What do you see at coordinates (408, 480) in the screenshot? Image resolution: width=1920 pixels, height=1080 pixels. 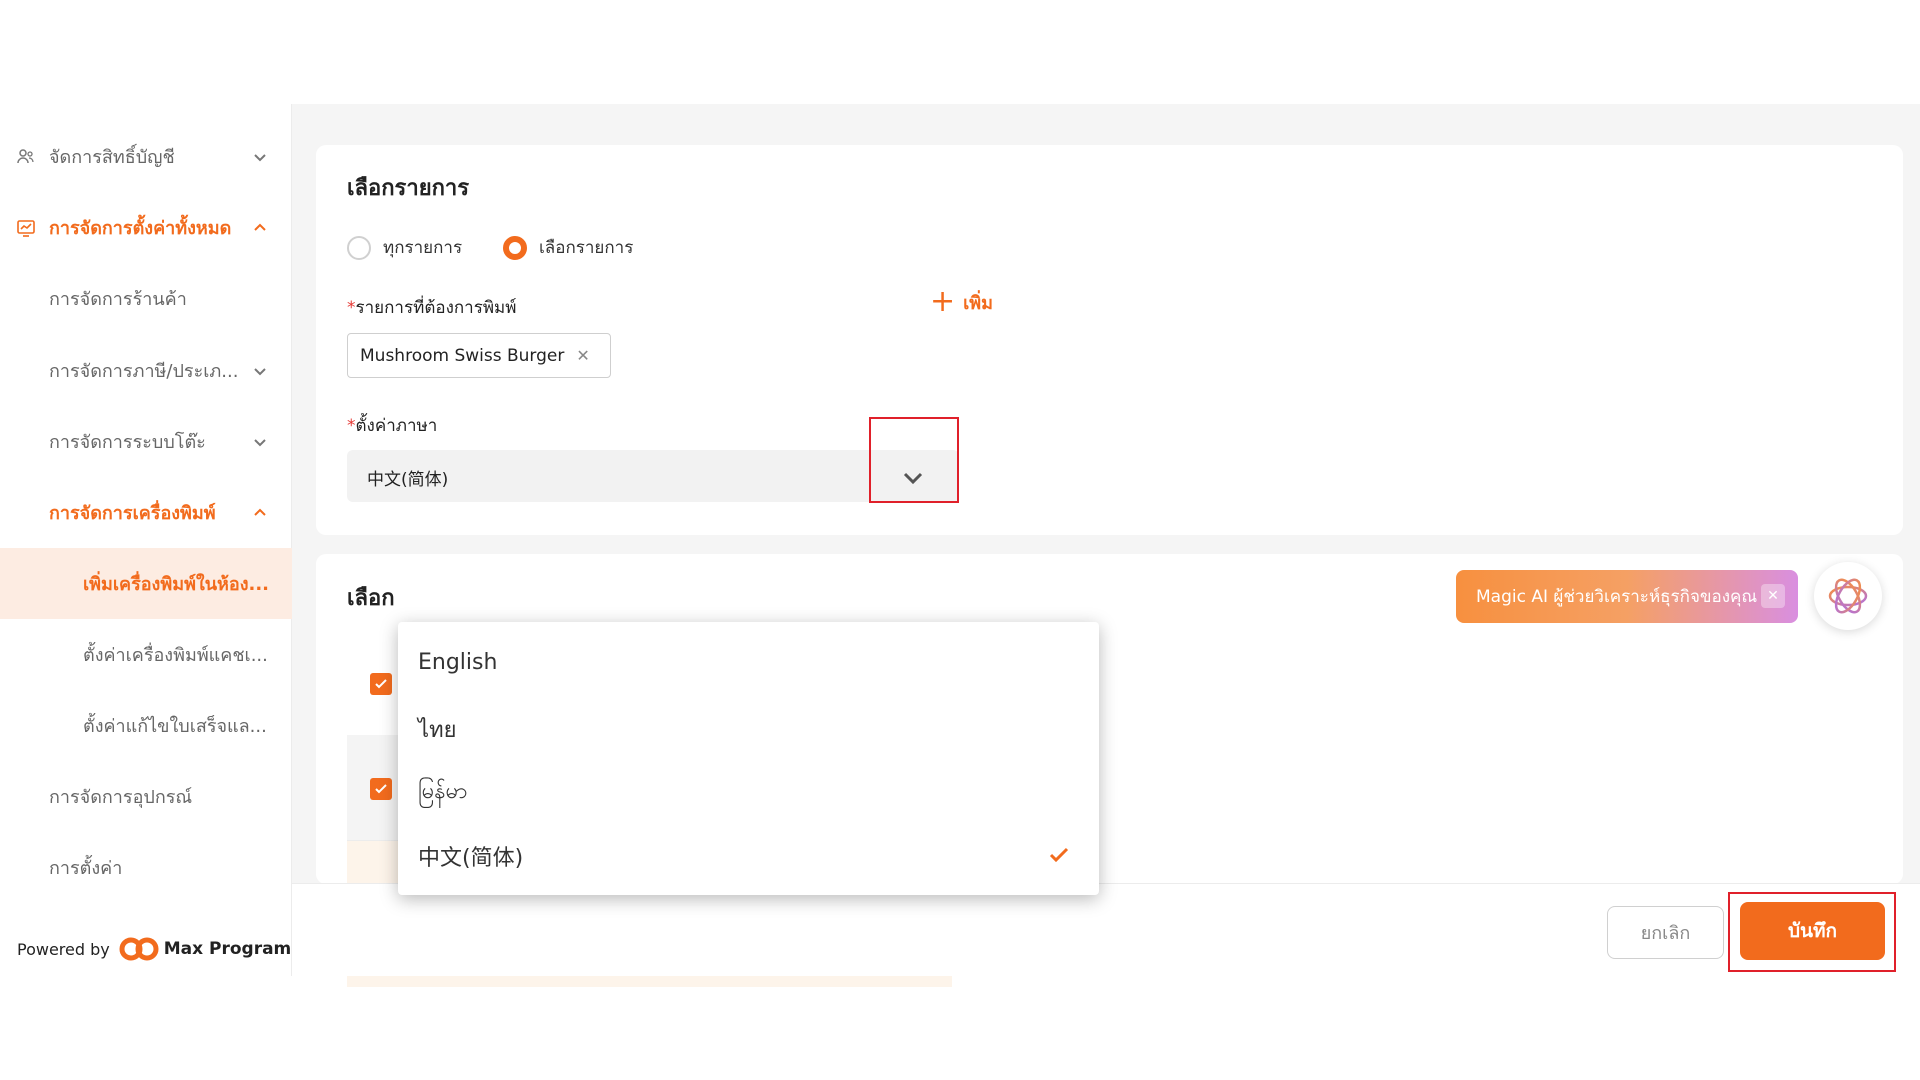 I see `language-select-value: 中文(简体)` at bounding box center [408, 480].